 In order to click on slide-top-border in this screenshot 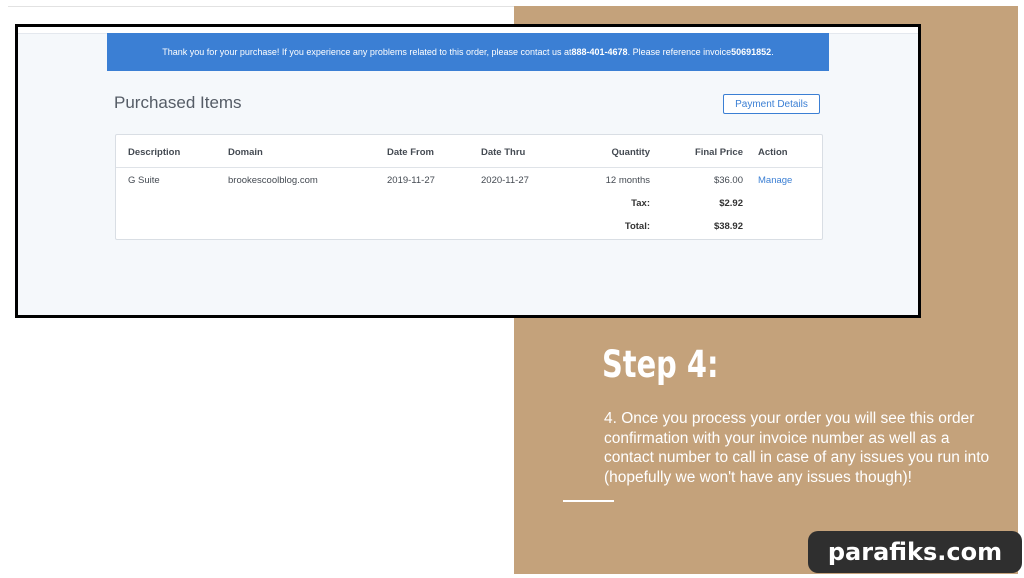, I will do `click(261, 6)`.